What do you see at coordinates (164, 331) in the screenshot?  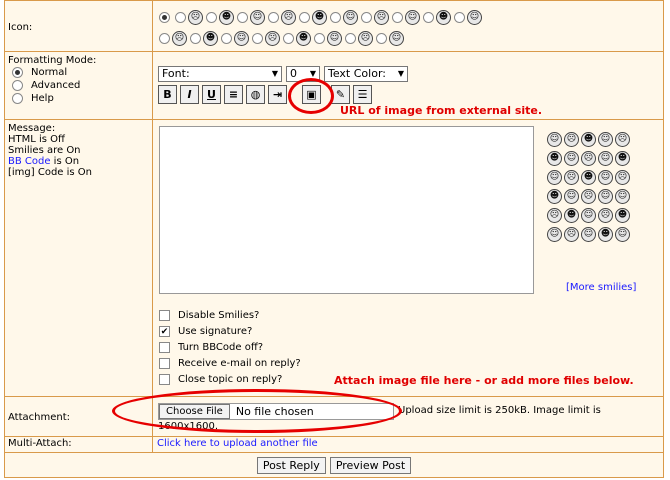 I see `checkbox: ✔` at bounding box center [164, 331].